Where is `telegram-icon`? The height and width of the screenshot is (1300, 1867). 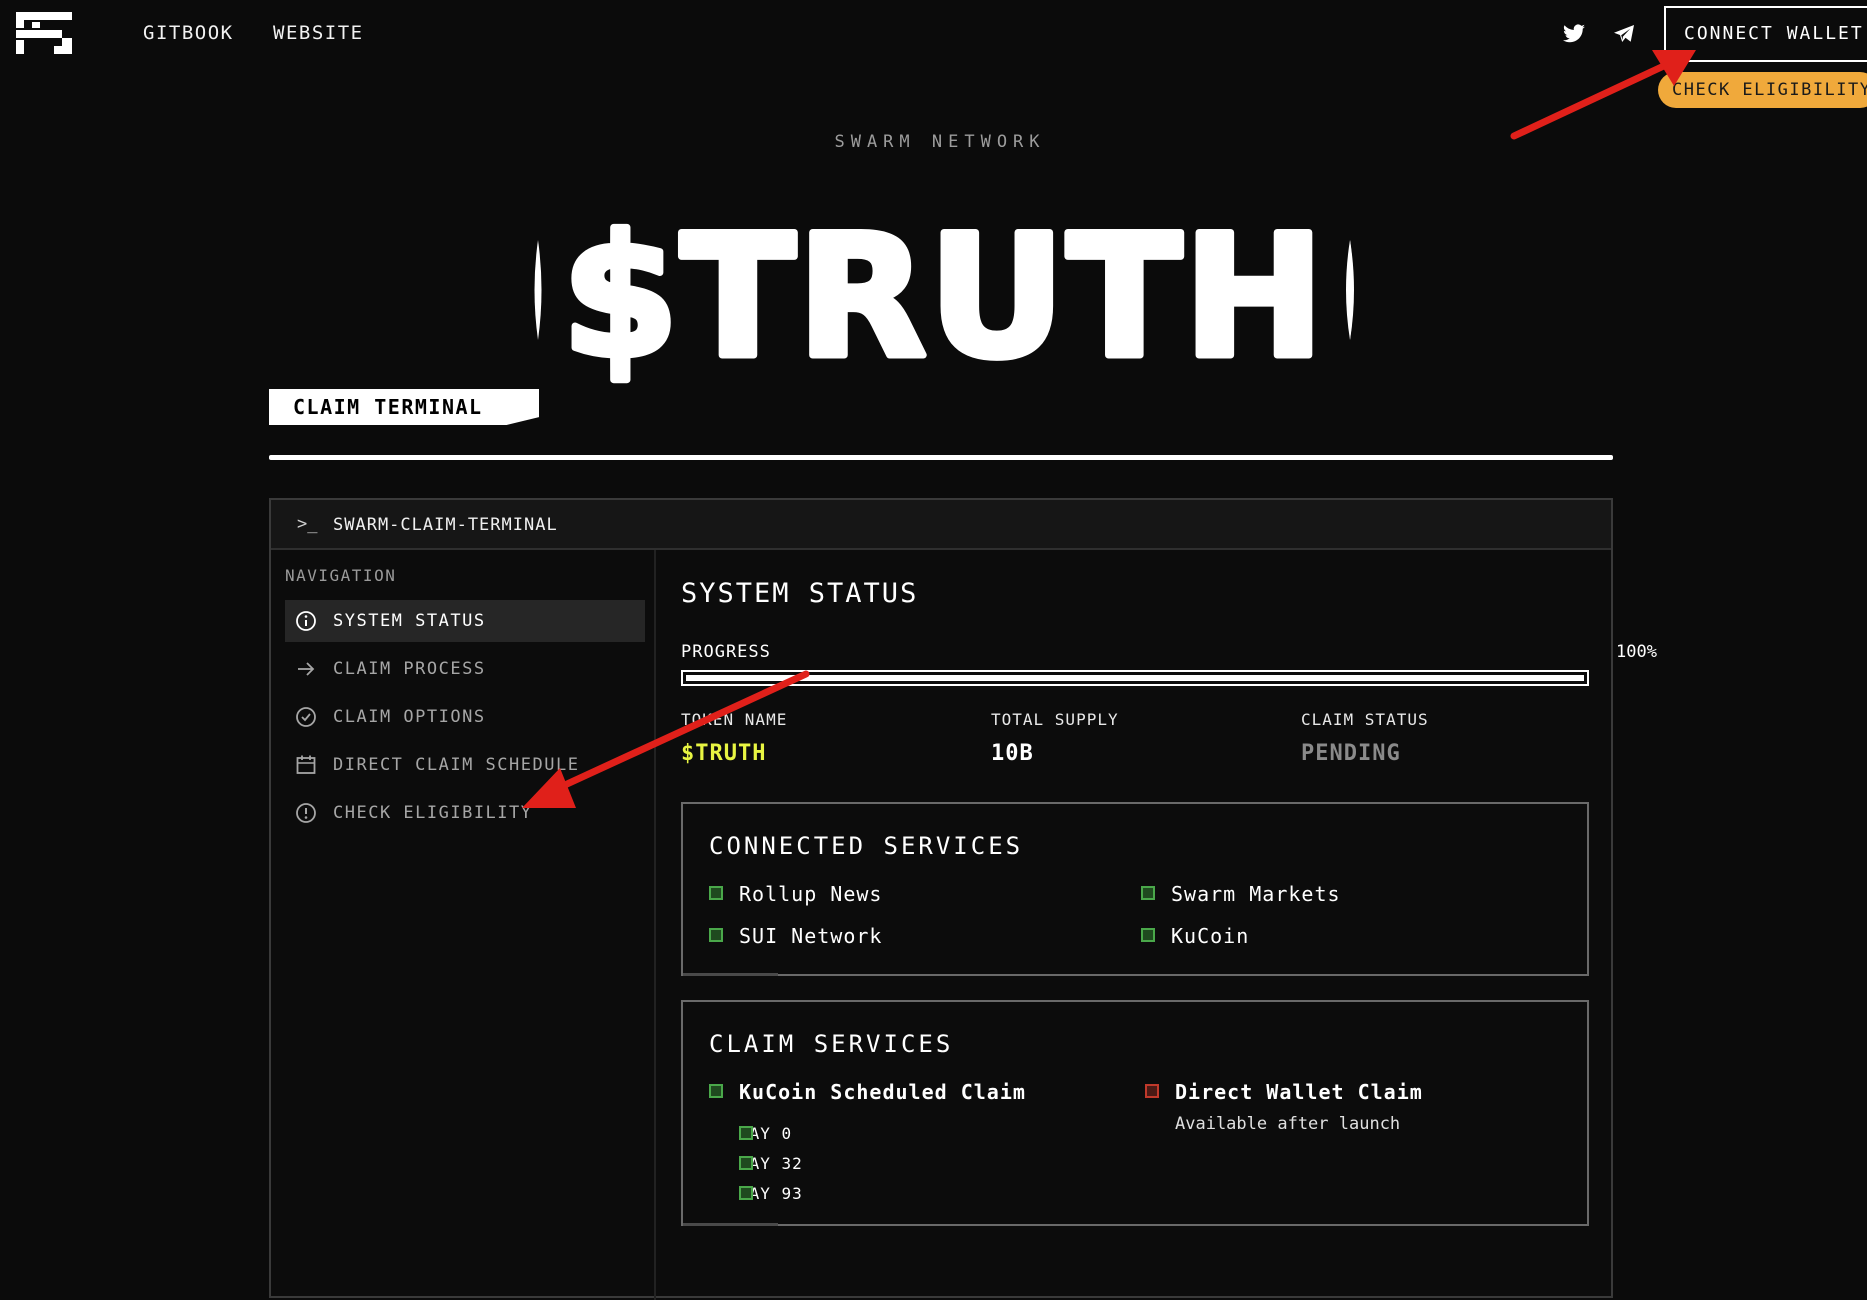
telegram-icon is located at coordinates (1624, 34).